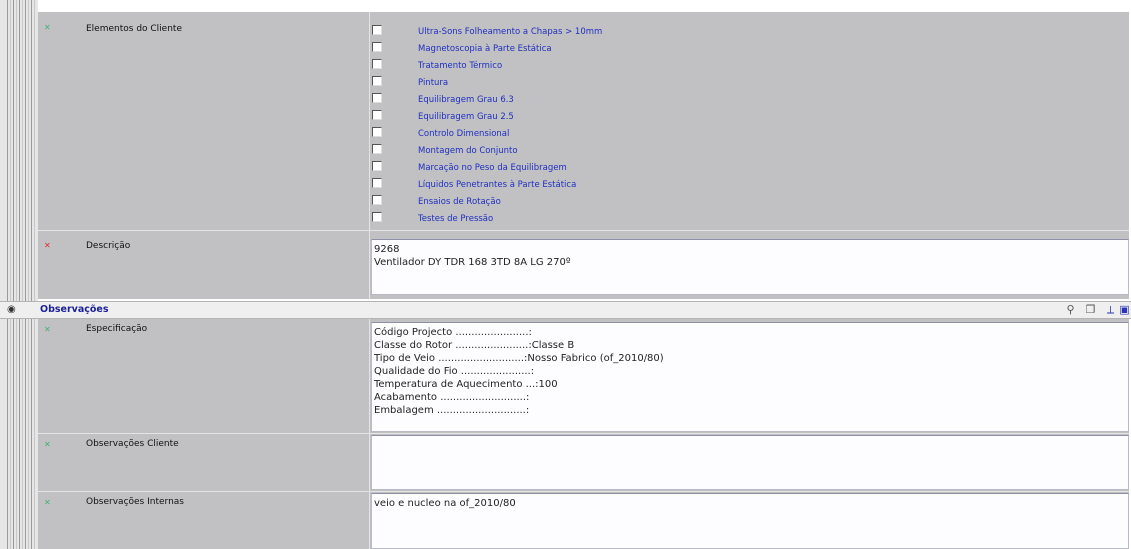 This screenshot has width=1131, height=549. What do you see at coordinates (485, 49) in the screenshot?
I see `checkbox-label: Magnetoscopia à Parte Estática` at bounding box center [485, 49].